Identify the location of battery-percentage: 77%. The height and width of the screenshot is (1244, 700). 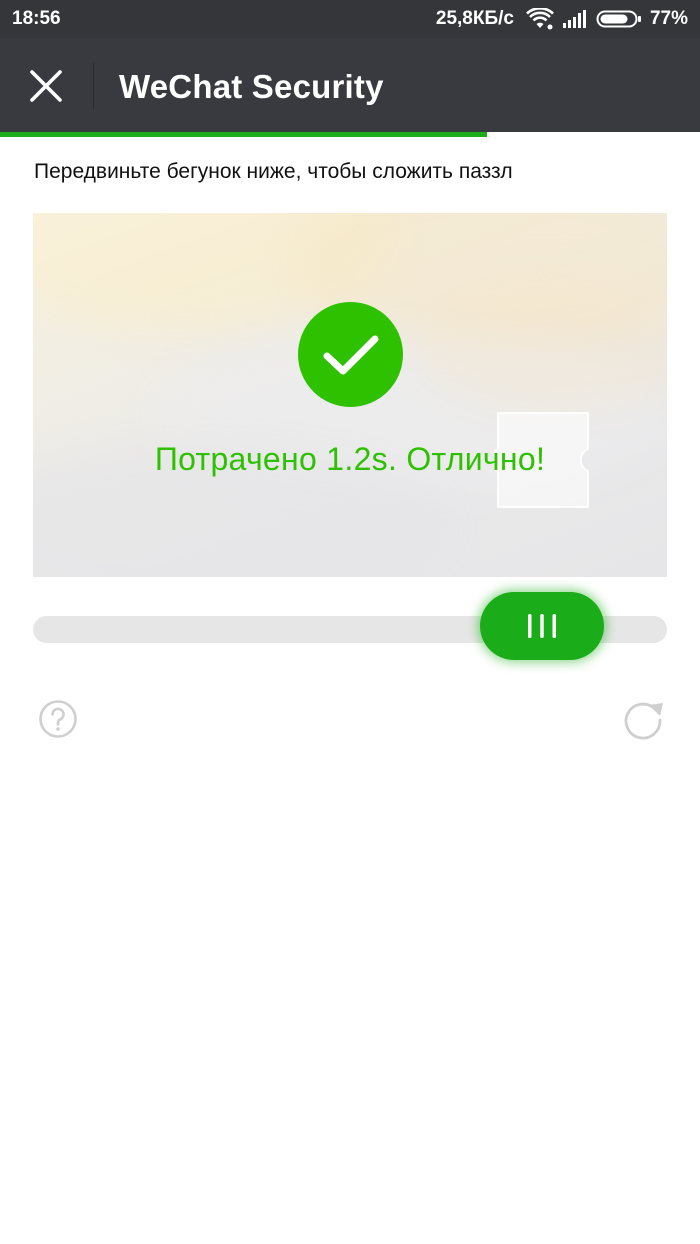
(668, 18).